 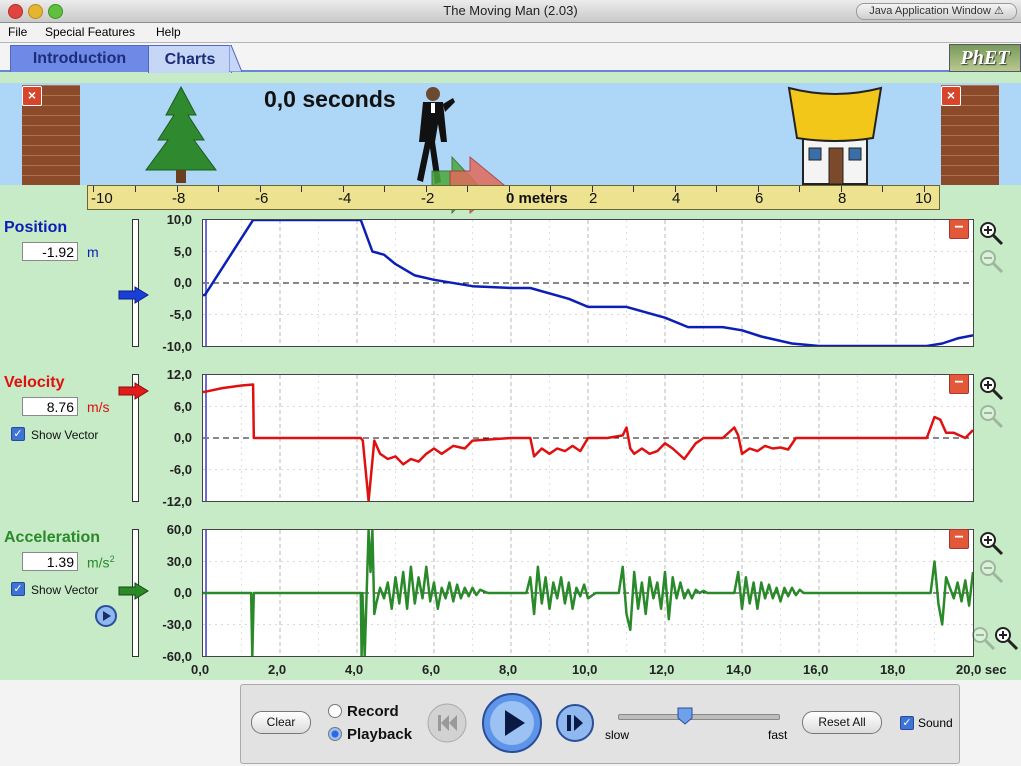 I want to click on minimize-acceleration-chart-button: −, so click(x=959, y=539).